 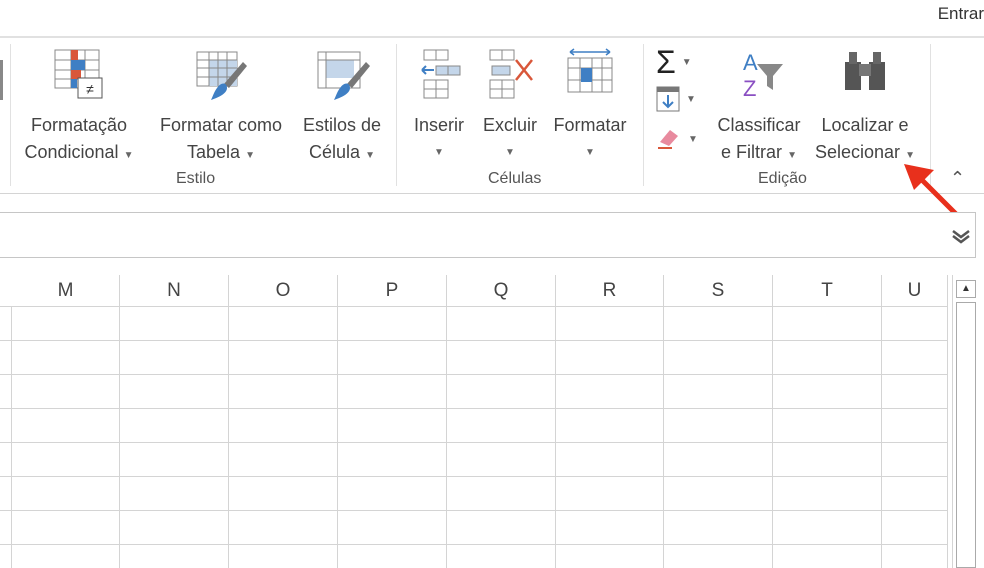 I want to click on format-cells-icon, so click(x=590, y=70).